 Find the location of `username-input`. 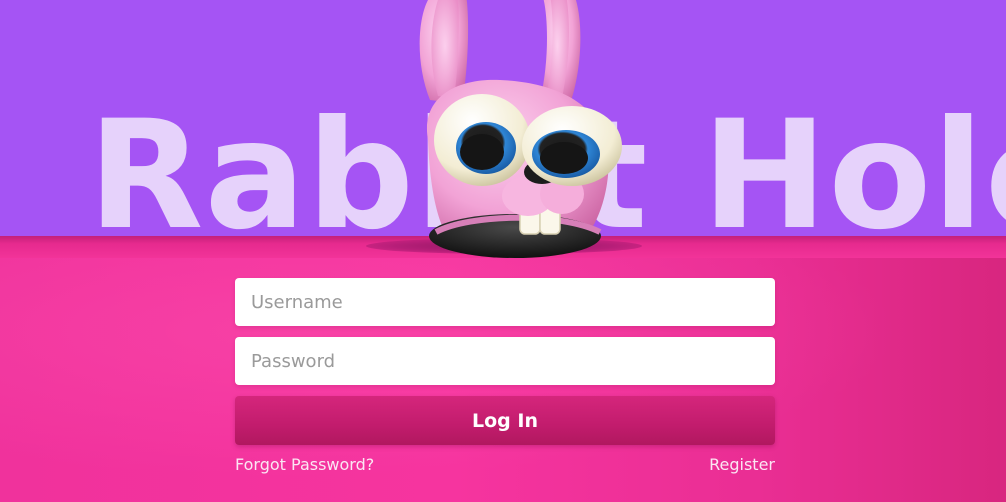

username-input is located at coordinates (505, 302).